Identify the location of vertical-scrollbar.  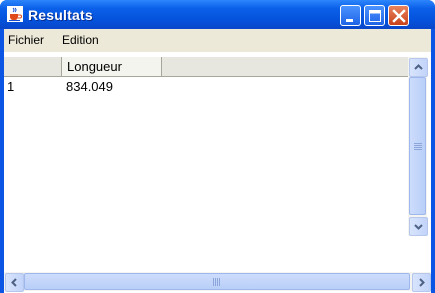
(418, 146).